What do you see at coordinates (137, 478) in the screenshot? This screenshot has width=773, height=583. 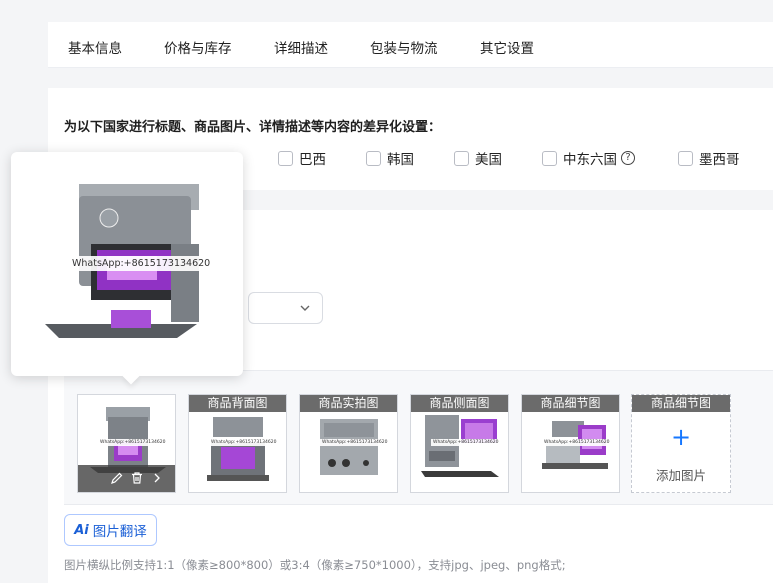 I see `delete-icon` at bounding box center [137, 478].